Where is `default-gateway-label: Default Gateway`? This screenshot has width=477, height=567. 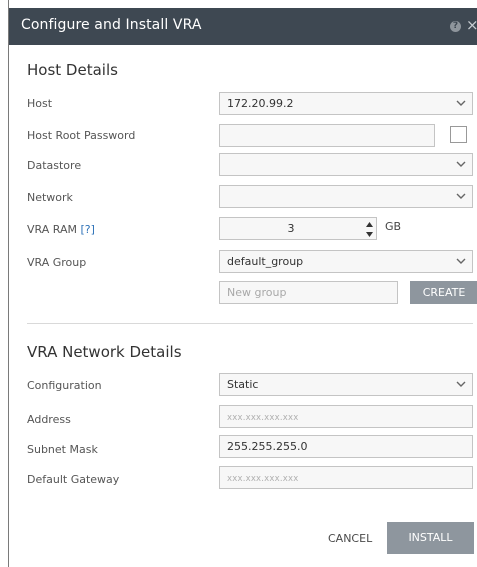
default-gateway-label: Default Gateway is located at coordinates (73, 479).